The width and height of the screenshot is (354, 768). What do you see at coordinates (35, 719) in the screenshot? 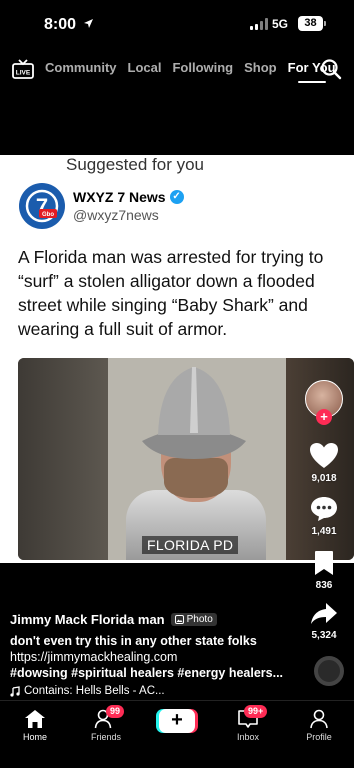
I see `home-icon` at bounding box center [35, 719].